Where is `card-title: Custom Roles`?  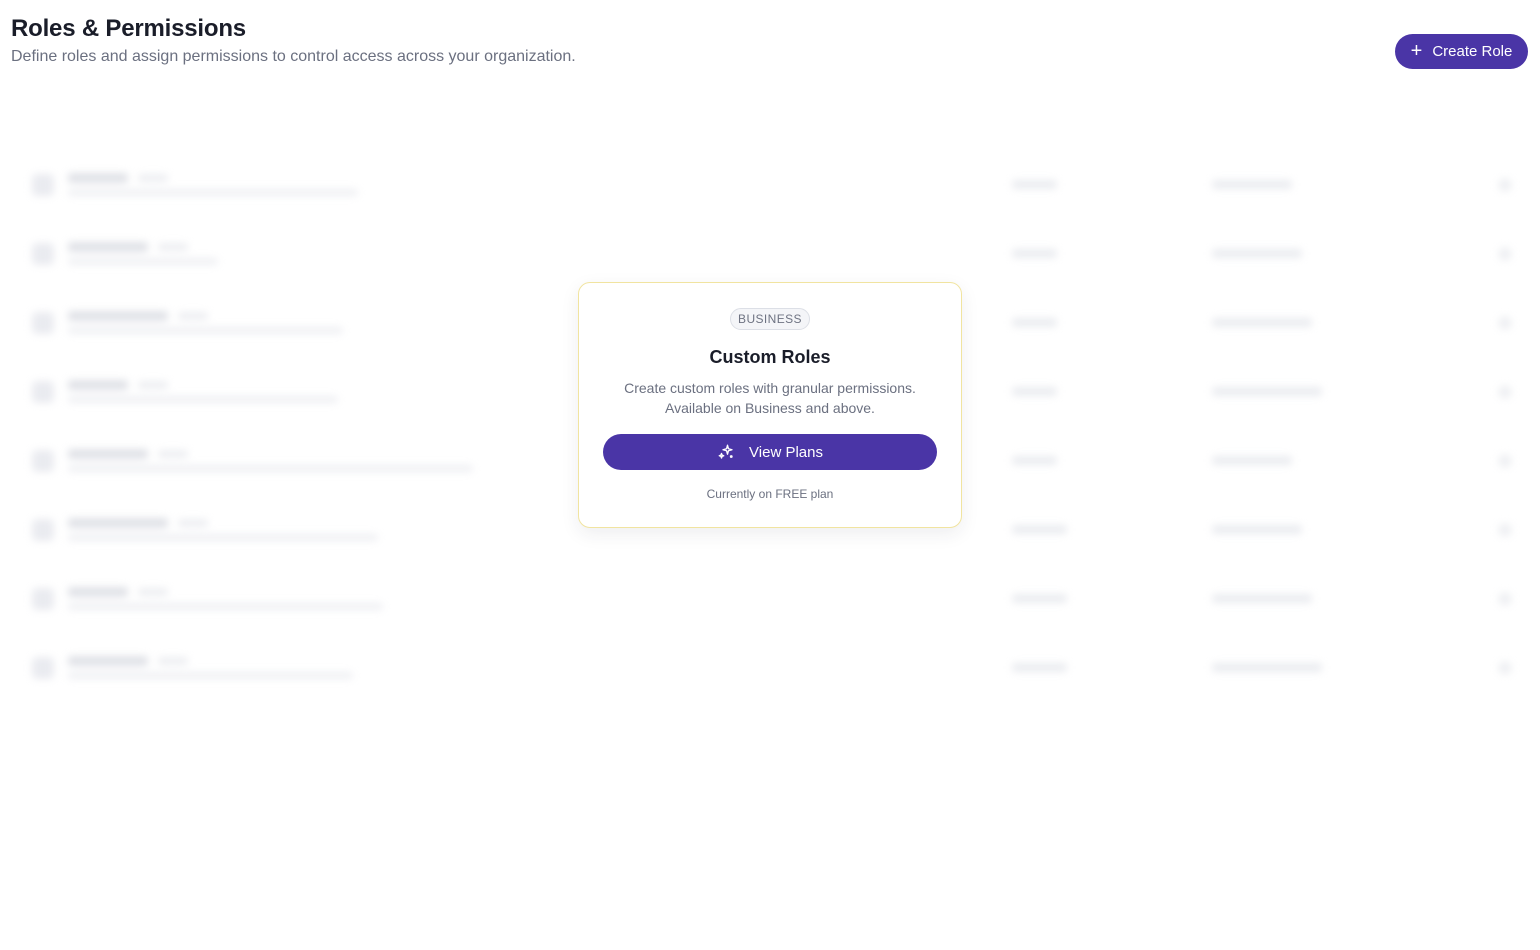 card-title: Custom Roles is located at coordinates (770, 357).